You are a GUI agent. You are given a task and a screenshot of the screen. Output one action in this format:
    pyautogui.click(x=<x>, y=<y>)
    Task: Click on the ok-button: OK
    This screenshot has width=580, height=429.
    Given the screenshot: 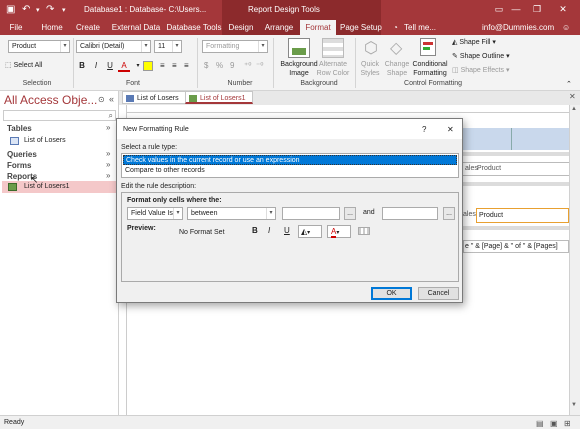 What is the action you would take?
    pyautogui.click(x=391, y=293)
    